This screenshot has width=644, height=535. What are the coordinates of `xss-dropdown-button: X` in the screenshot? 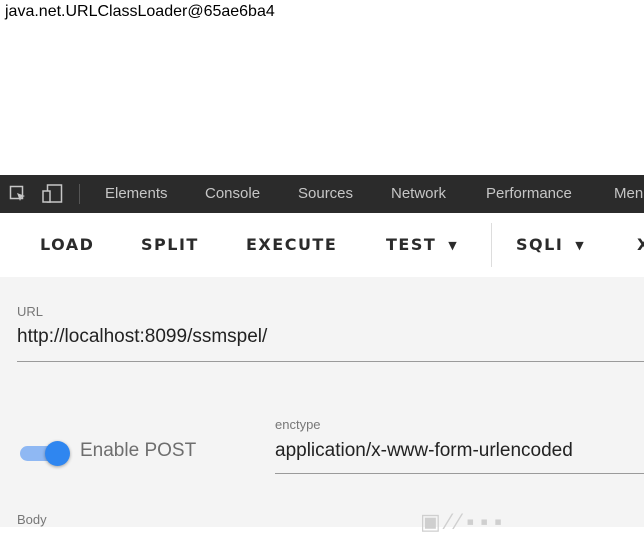 It's located at (640, 245).